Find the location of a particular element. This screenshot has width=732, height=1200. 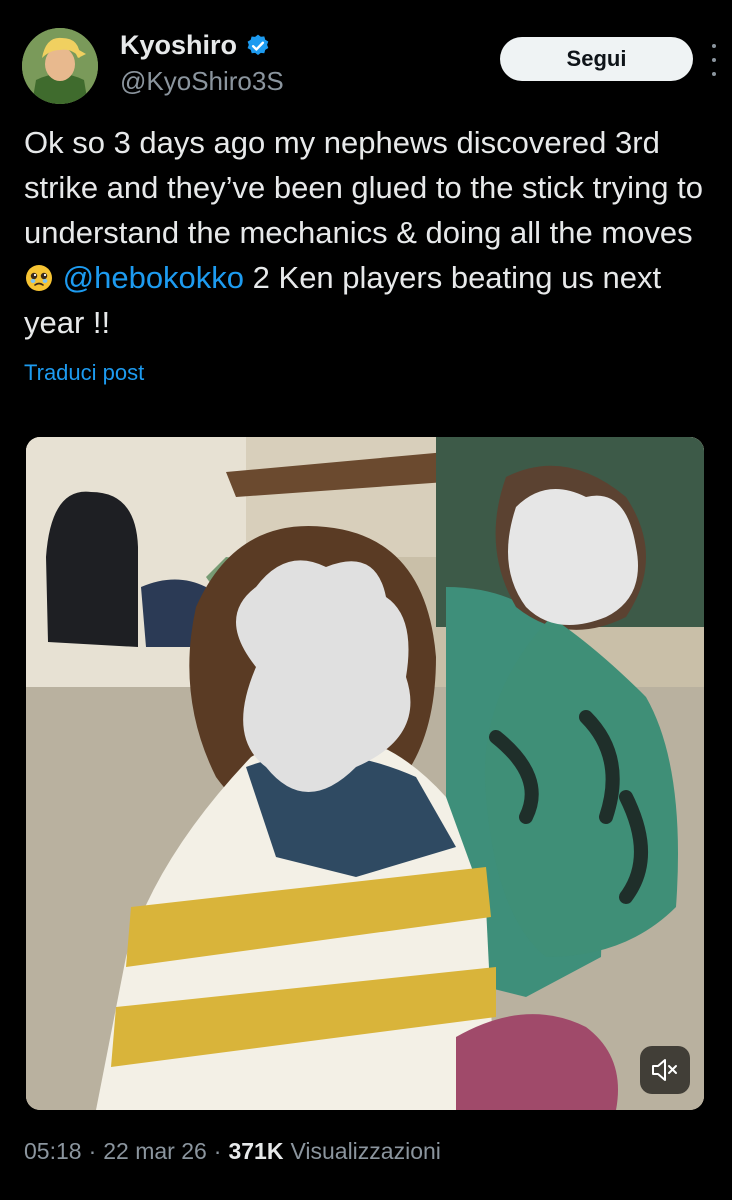

author-handle: @KyoShiro3S is located at coordinates (202, 81).